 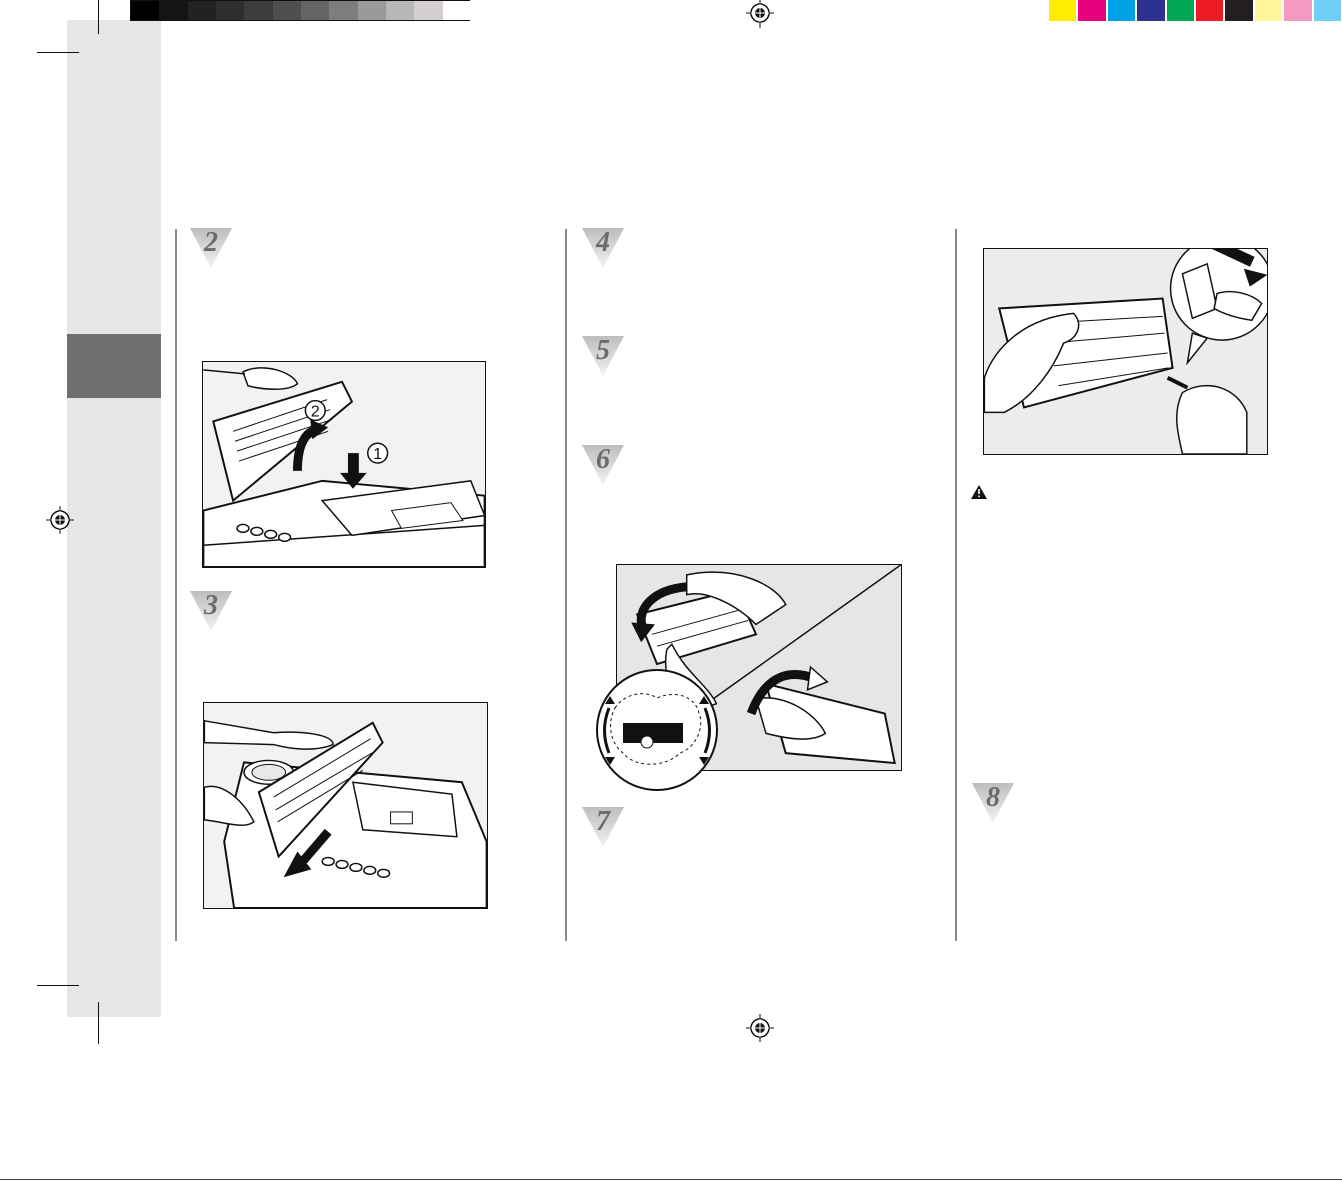 I want to click on step-2-marker: 2, so click(x=211, y=248).